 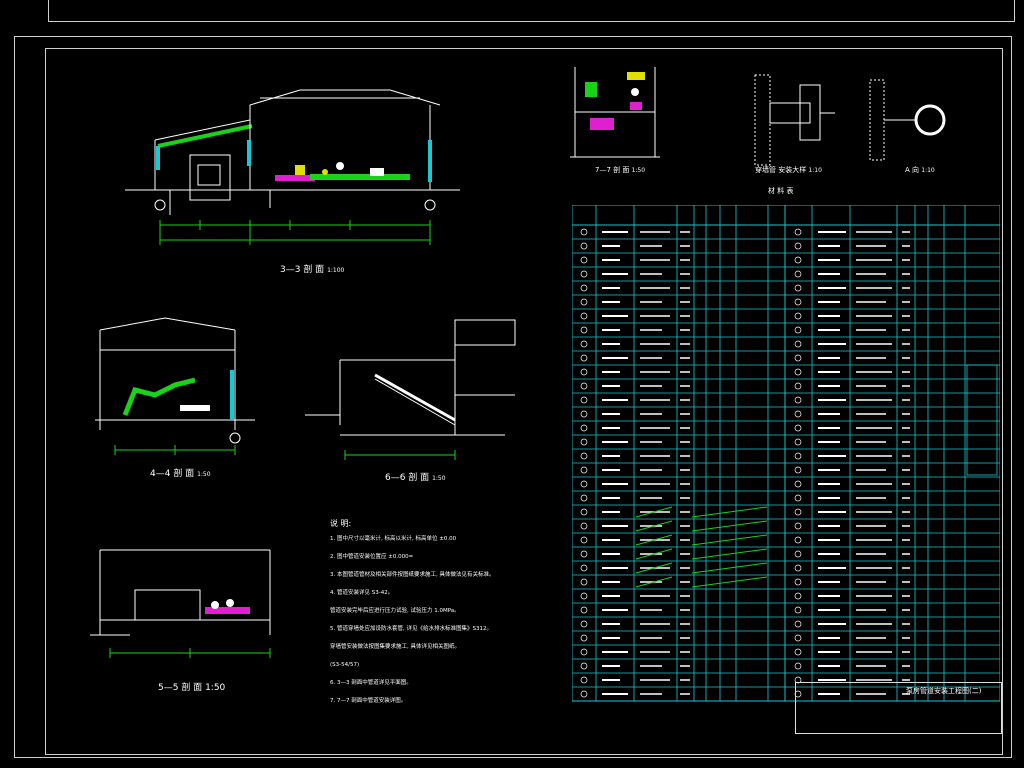 What do you see at coordinates (371, 683) in the screenshot?
I see `note-line: 6. 3—3 剖面中管道详见平面图。` at bounding box center [371, 683].